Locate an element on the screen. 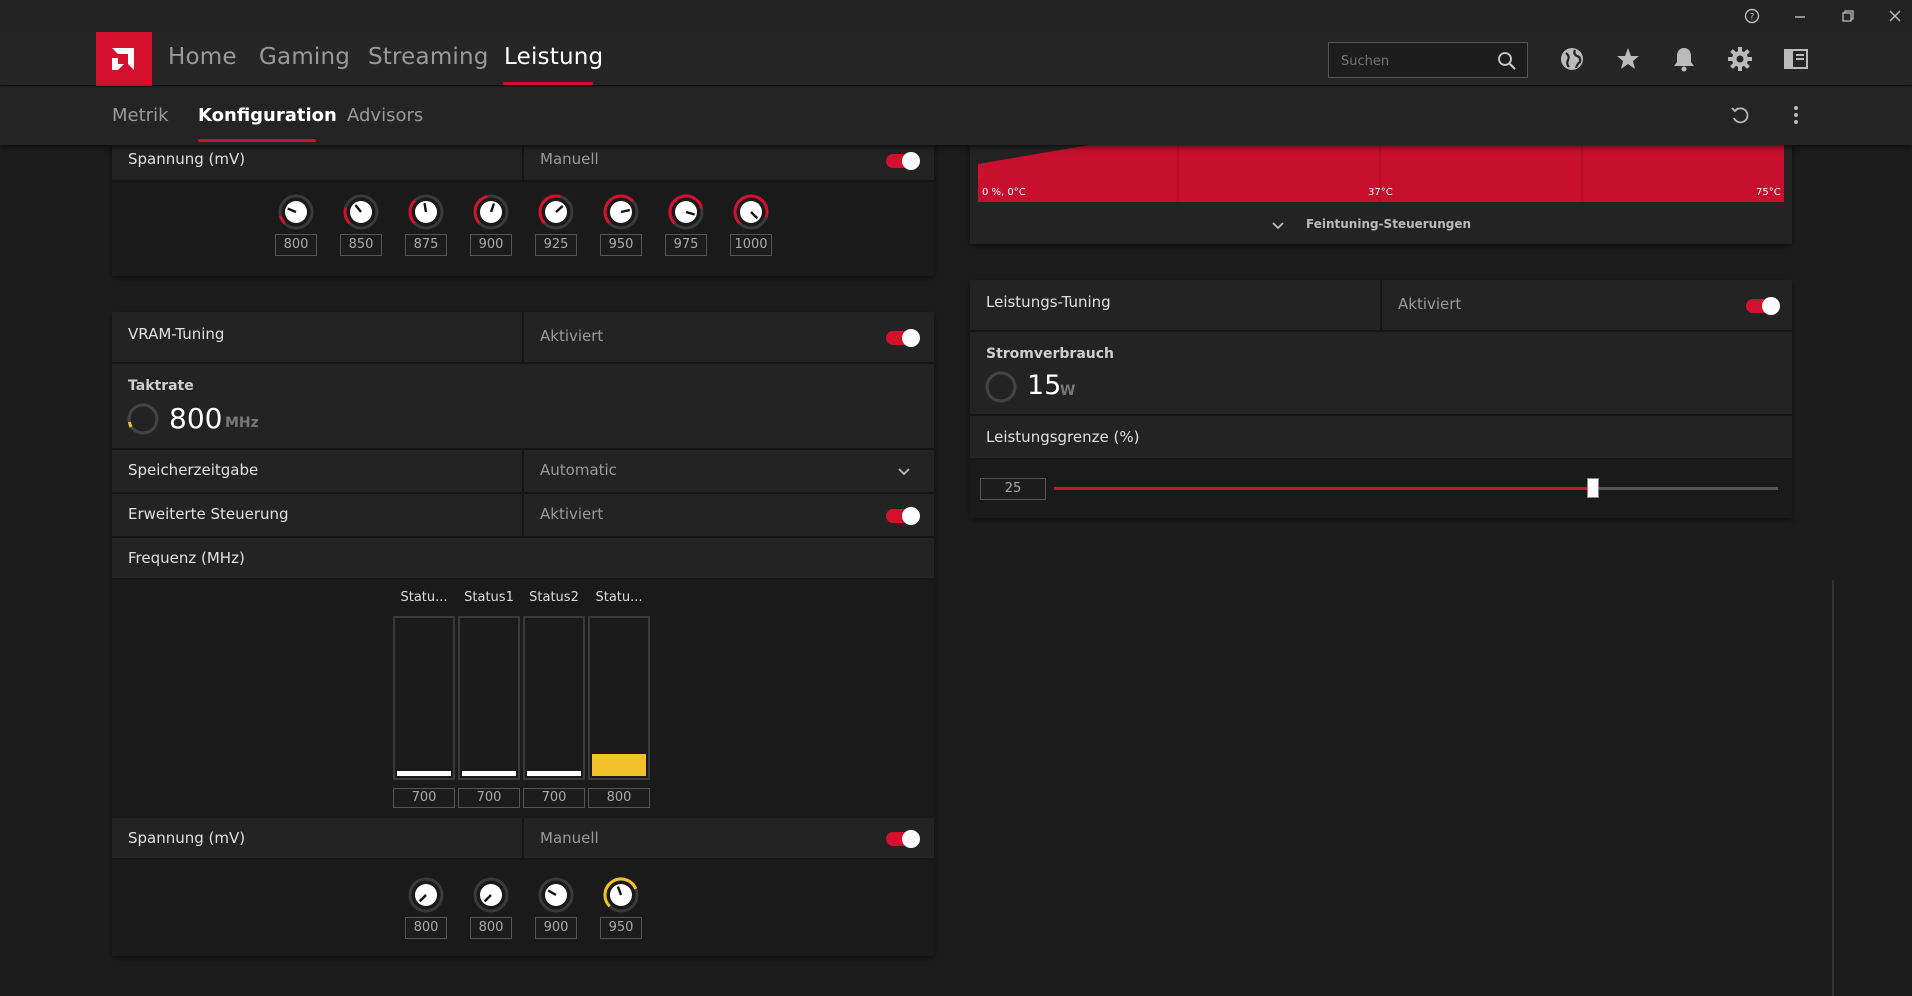  fan-x-end: 75°C is located at coordinates (1768, 192).